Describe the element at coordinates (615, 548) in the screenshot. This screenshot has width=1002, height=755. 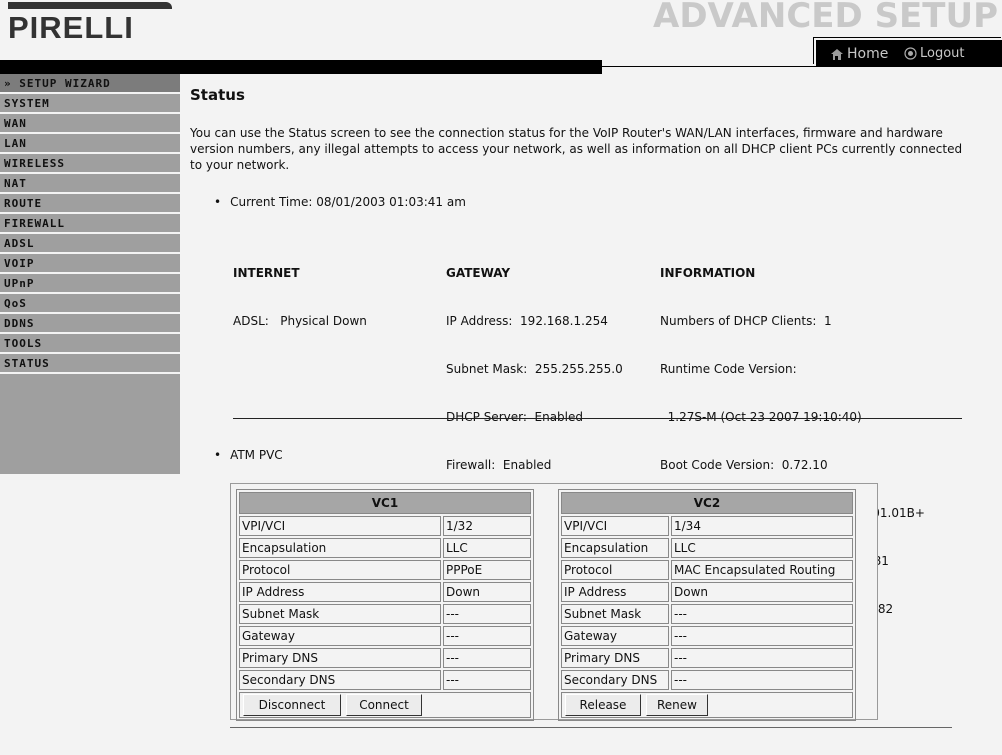
I see `vc2-label: Encapsulation` at that location.